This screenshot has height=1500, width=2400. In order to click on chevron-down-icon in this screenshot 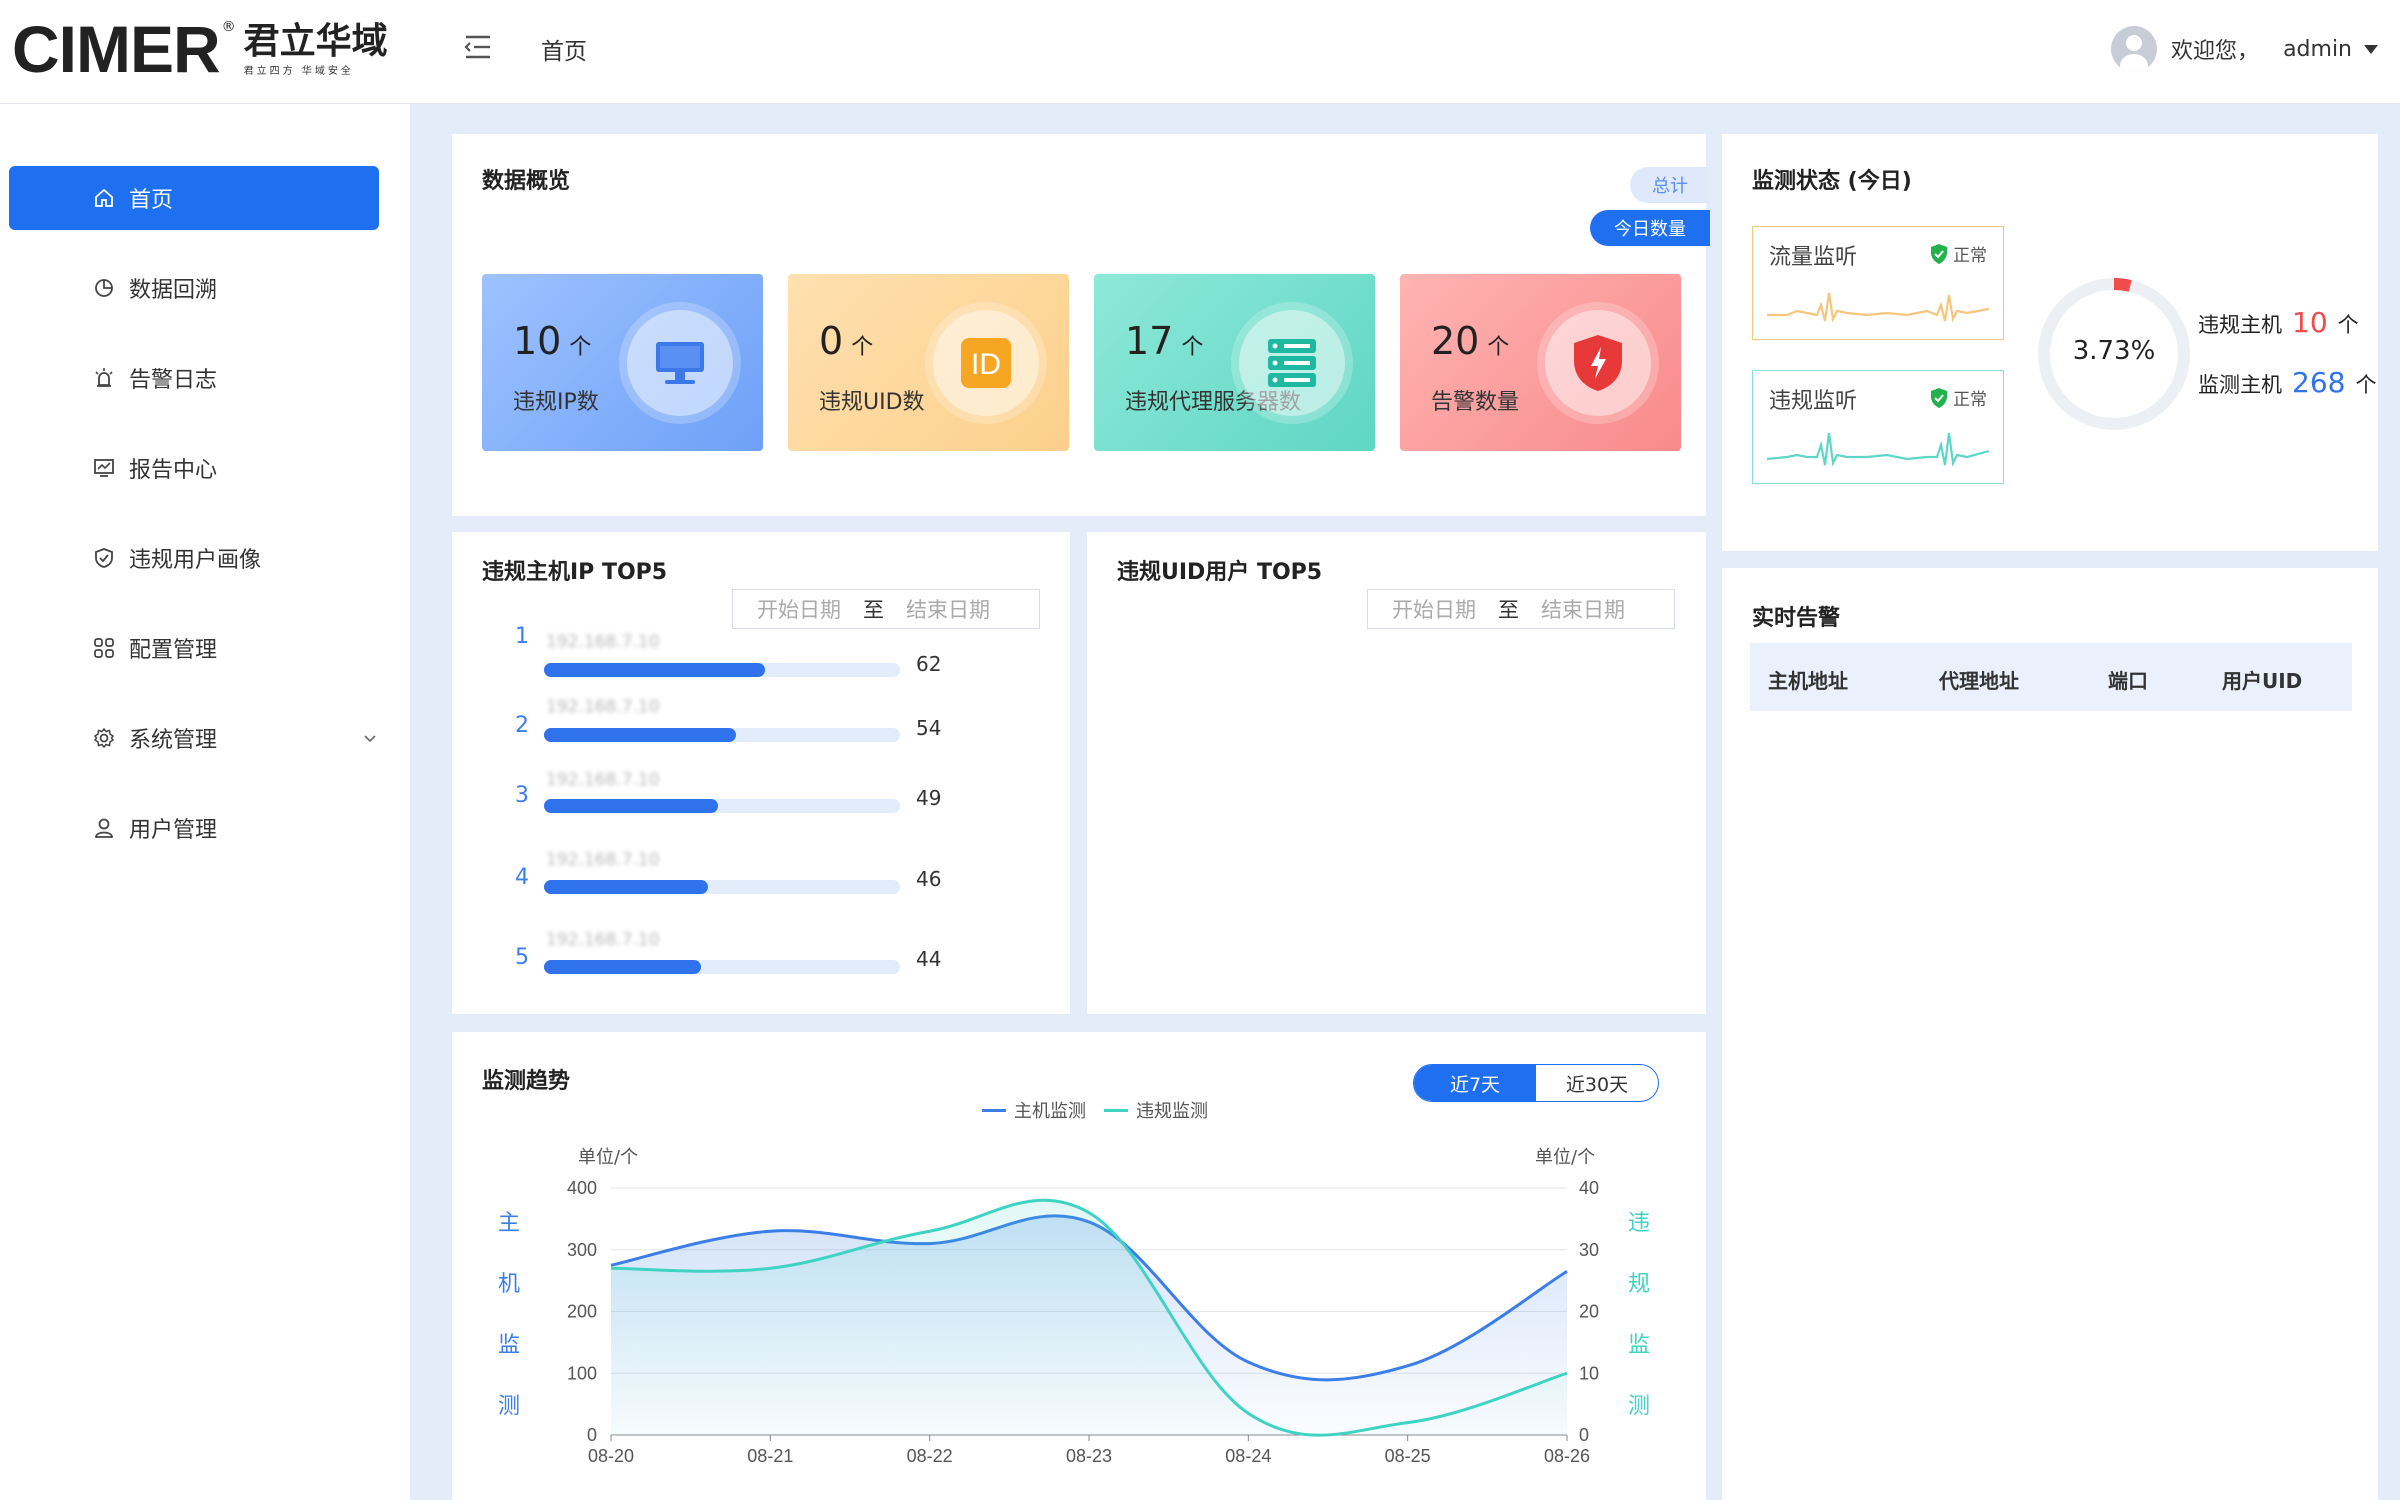, I will do `click(370, 738)`.